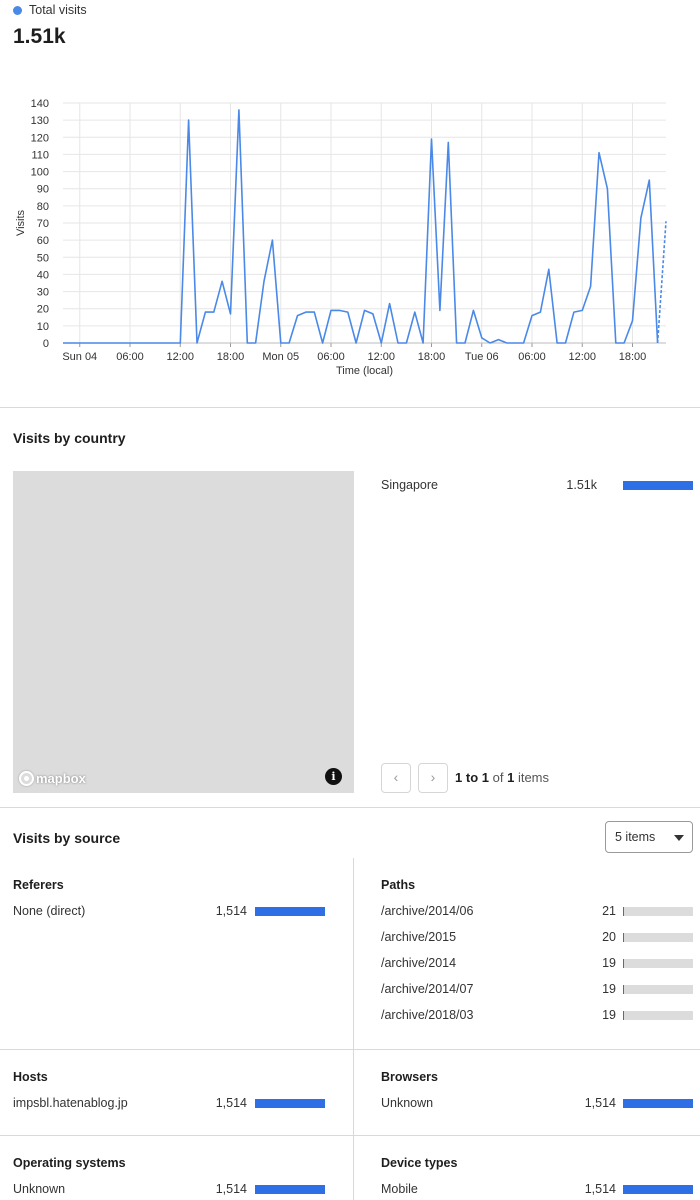 Image resolution: width=700 pixels, height=1200 pixels. I want to click on paths-title: Paths, so click(398, 885).